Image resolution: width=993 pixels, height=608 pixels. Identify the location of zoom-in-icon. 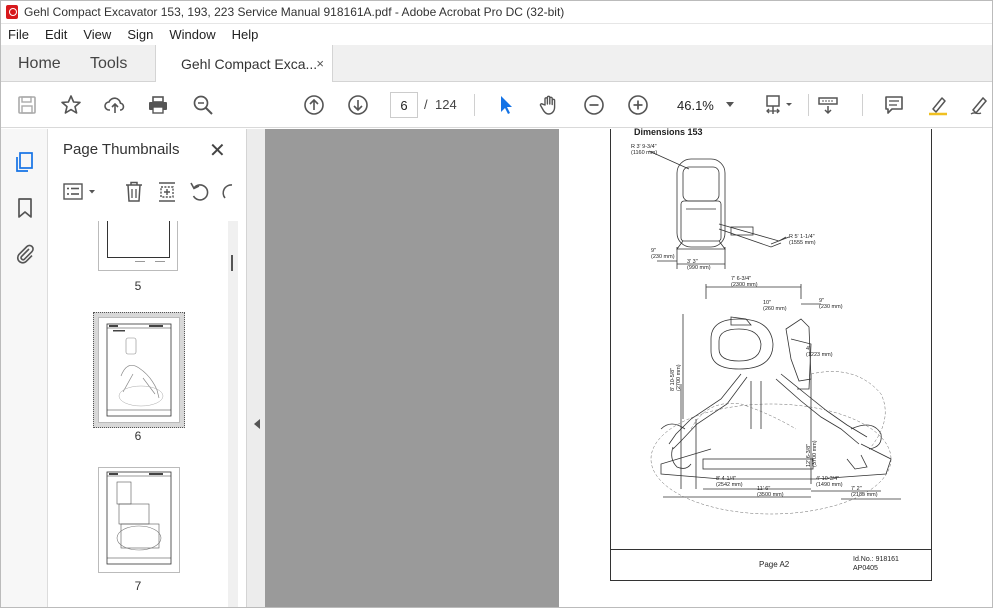
(638, 105).